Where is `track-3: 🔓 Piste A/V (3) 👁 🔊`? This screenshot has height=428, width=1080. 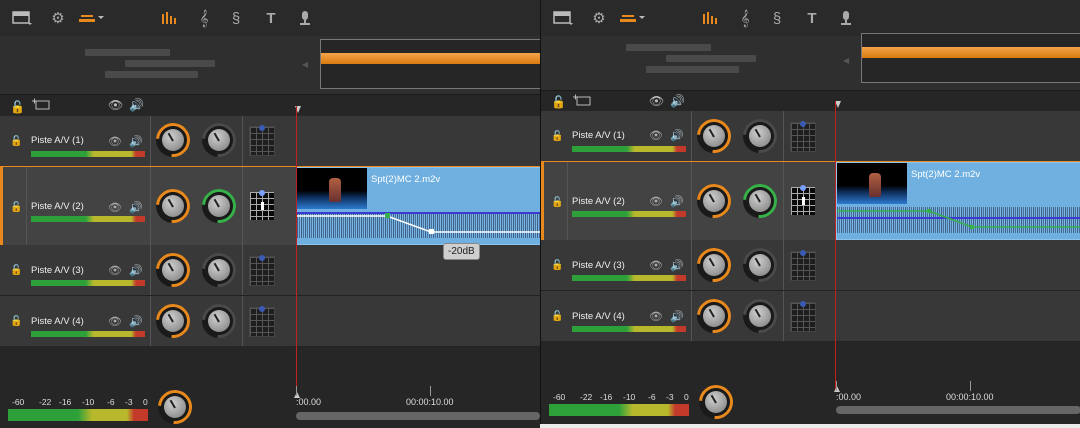
track-3: 🔓 Piste A/V (3) 👁 🔊 is located at coordinates (810, 265).